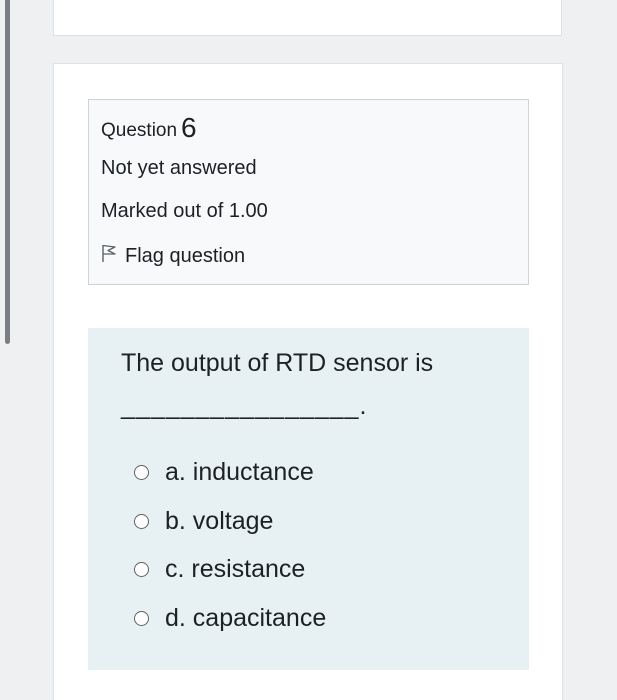  What do you see at coordinates (189, 127) in the screenshot?
I see `question-number: 6` at bounding box center [189, 127].